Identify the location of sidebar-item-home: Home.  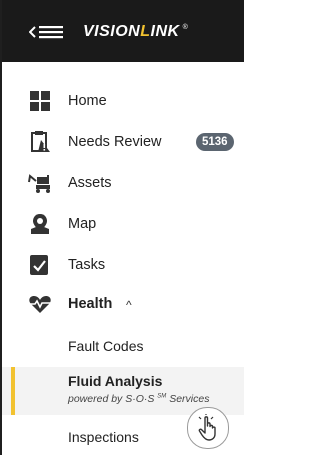
(122, 101).